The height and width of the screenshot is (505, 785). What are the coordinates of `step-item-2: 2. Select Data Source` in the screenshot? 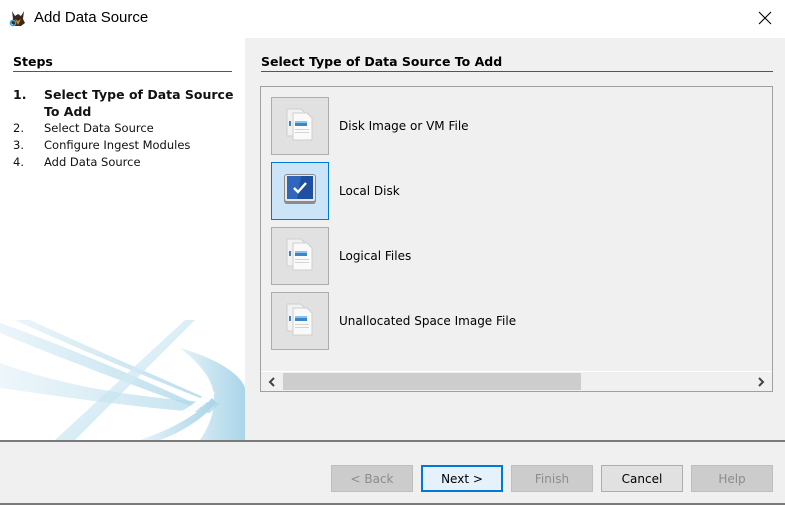 It's located at (125, 128).